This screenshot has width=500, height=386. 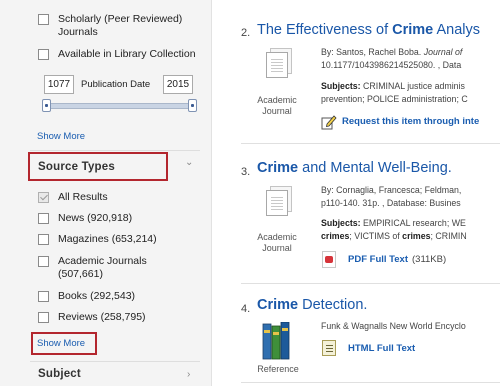 I want to click on edit-request-icon, so click(x=329, y=122).